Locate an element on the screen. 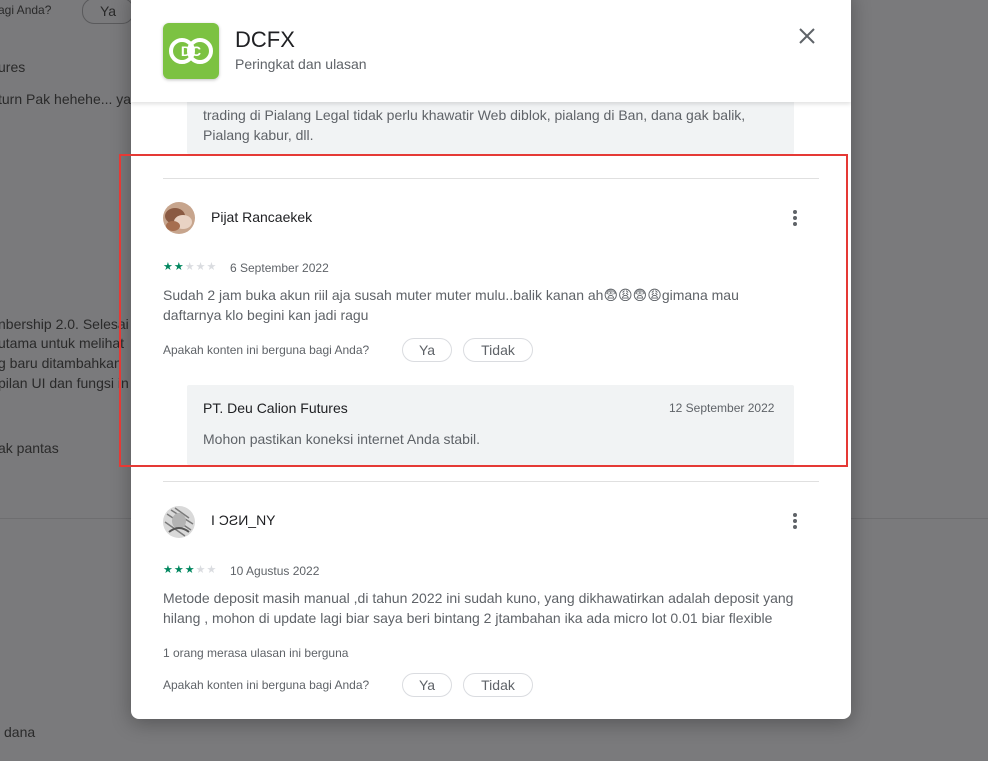 The image size is (988, 761). dcfx-logo-icon: DC is located at coordinates (191, 51).